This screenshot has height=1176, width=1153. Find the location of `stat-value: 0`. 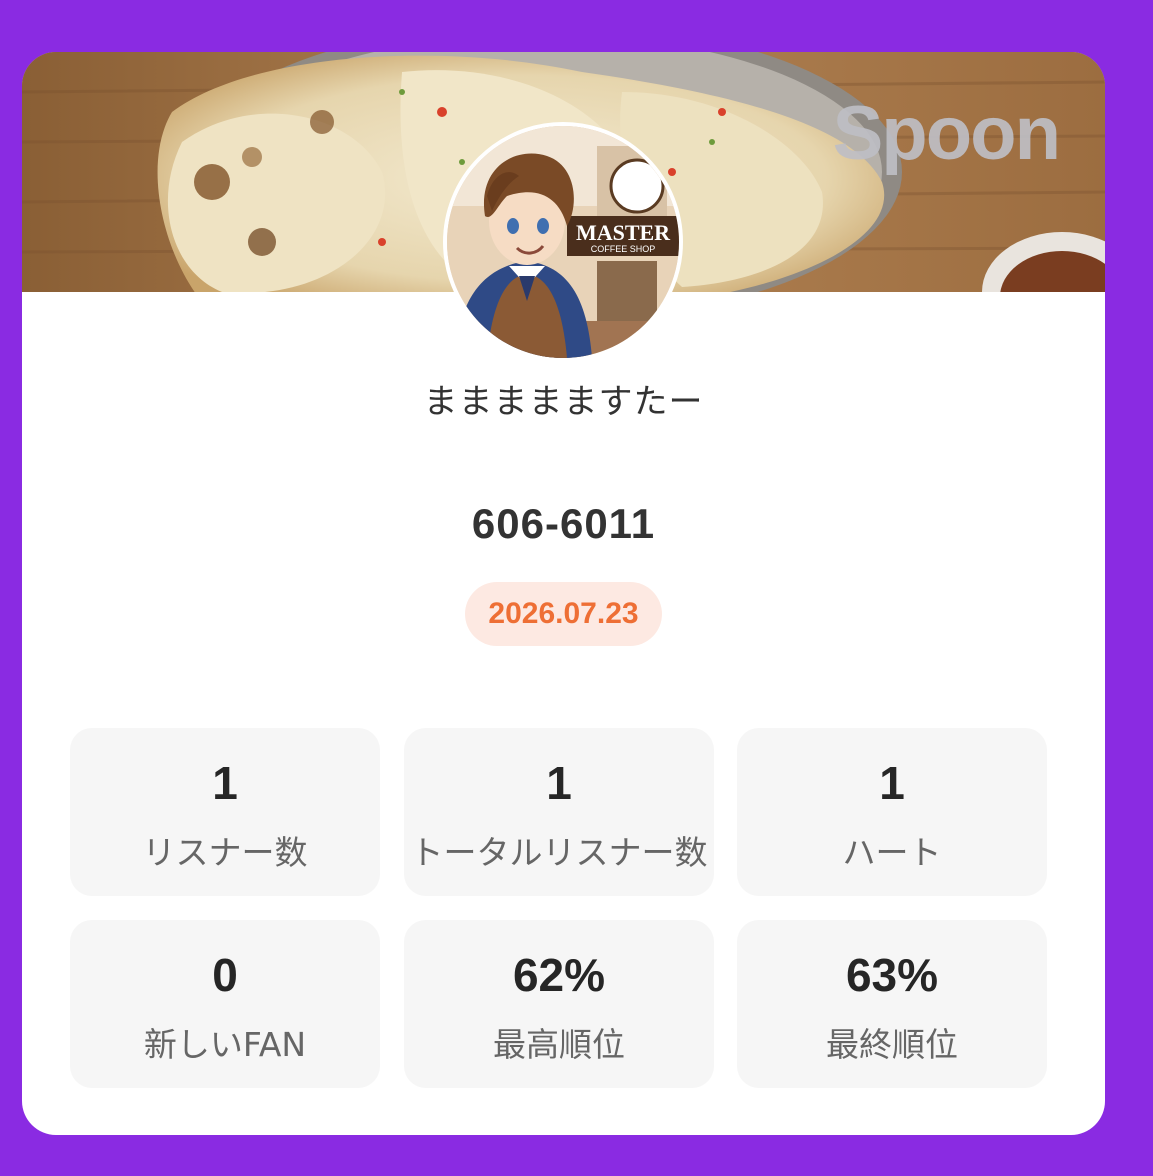

stat-value: 0 is located at coordinates (225, 975).